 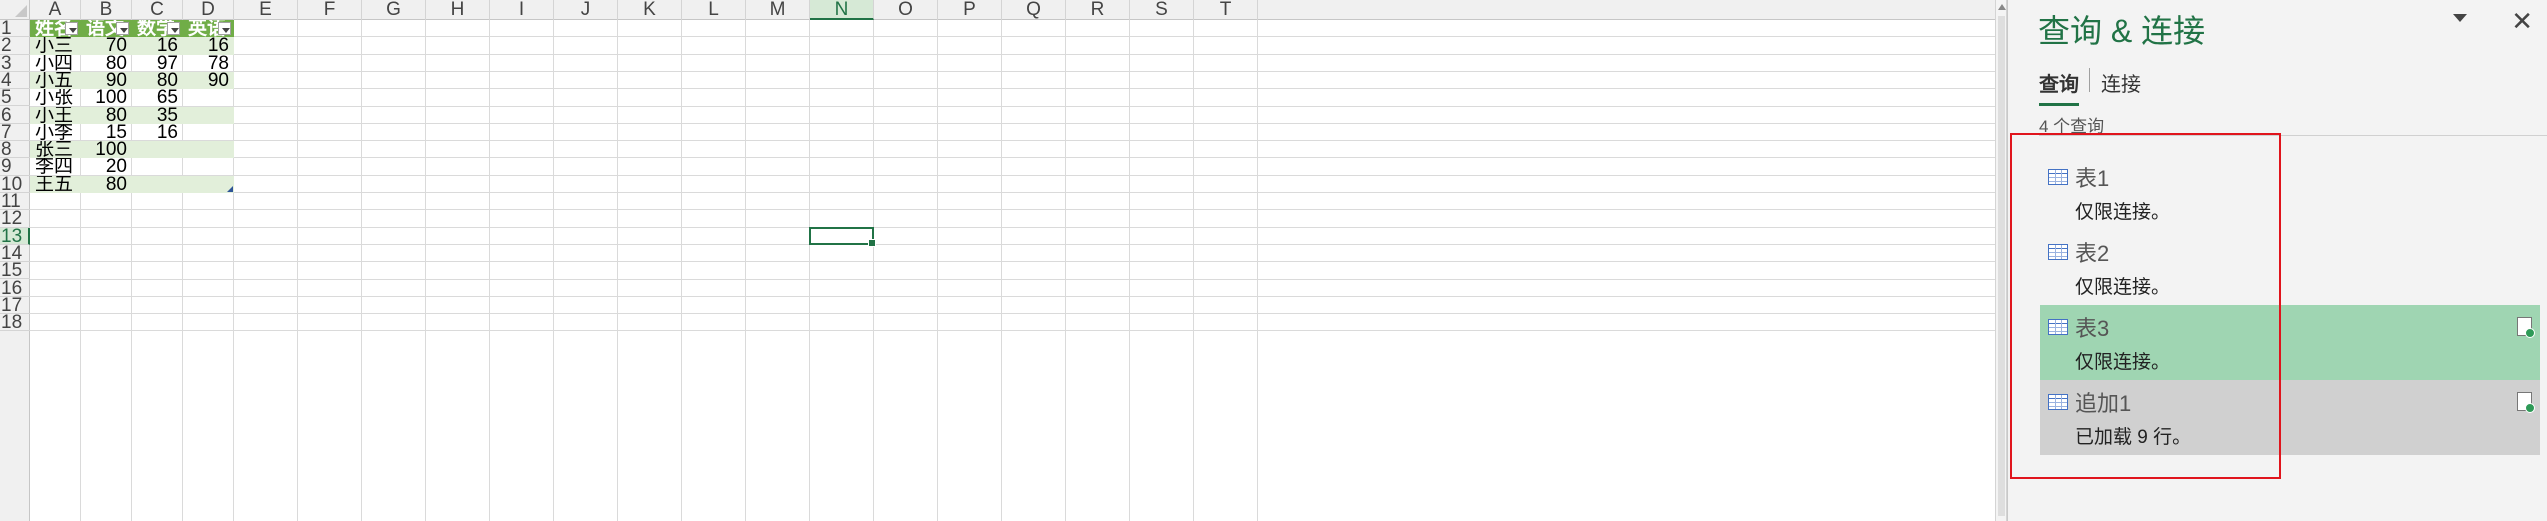 What do you see at coordinates (522, 10) in the screenshot?
I see `column-header-i: I` at bounding box center [522, 10].